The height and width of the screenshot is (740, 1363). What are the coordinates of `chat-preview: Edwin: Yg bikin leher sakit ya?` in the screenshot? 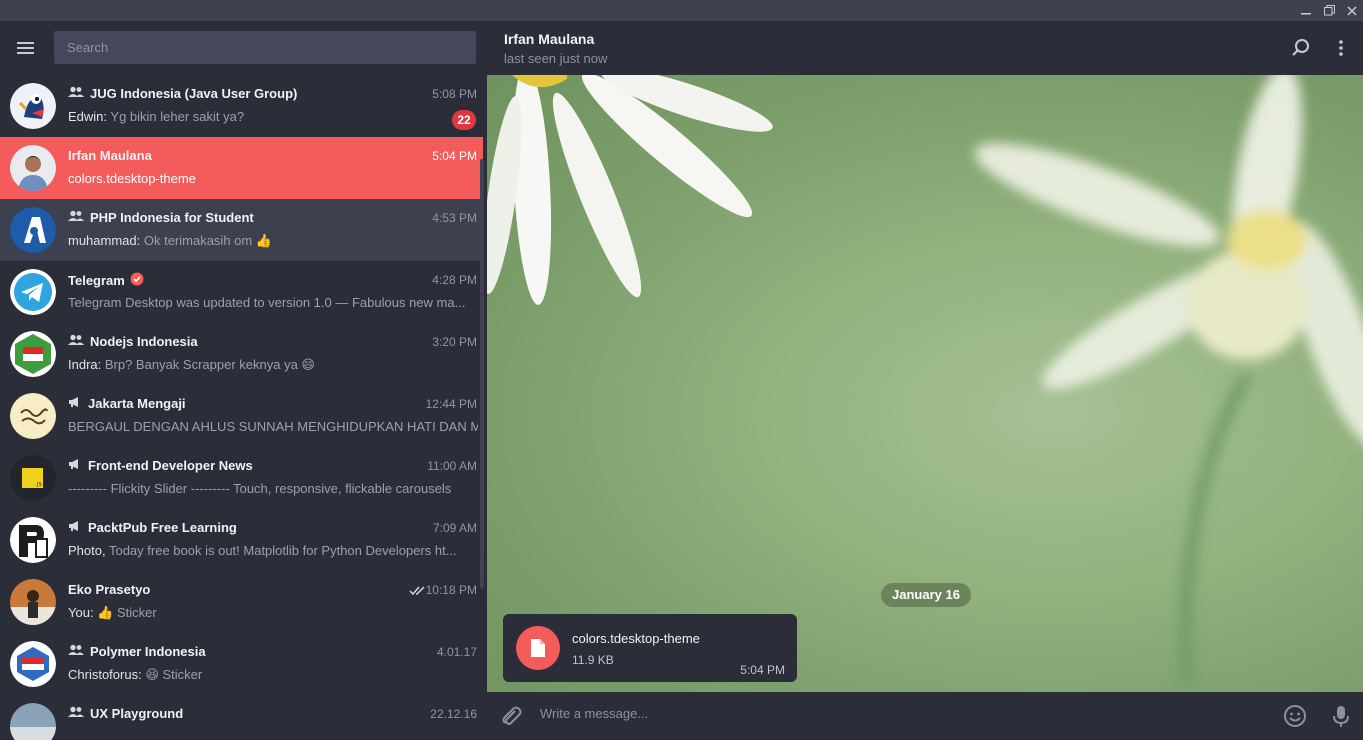 It's located at (273, 116).